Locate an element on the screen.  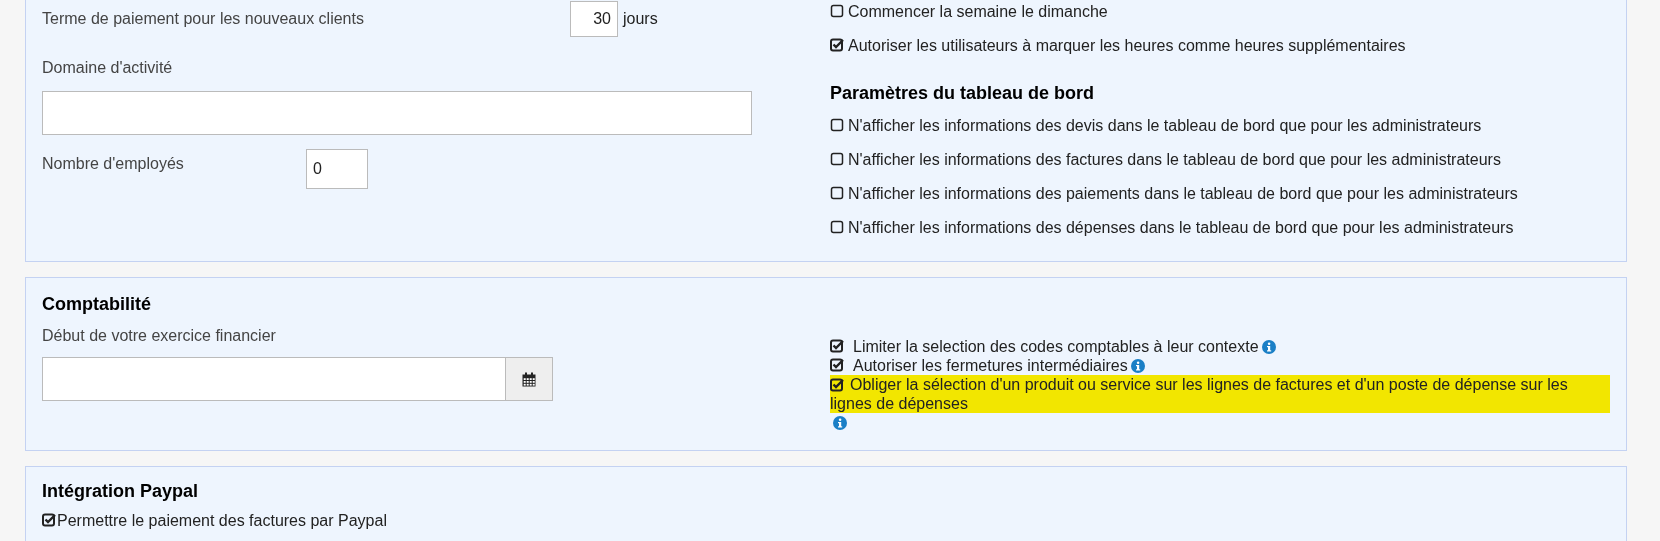
section-heading: Paramètres du tableau de bord is located at coordinates (963, 93).